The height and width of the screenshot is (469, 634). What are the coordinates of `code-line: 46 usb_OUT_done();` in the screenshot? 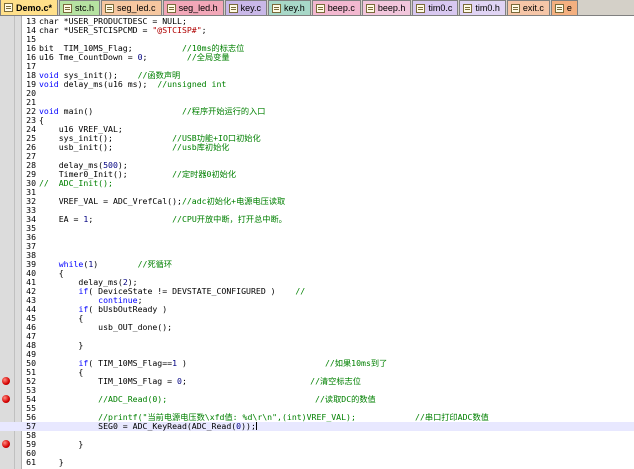 It's located at (317, 327).